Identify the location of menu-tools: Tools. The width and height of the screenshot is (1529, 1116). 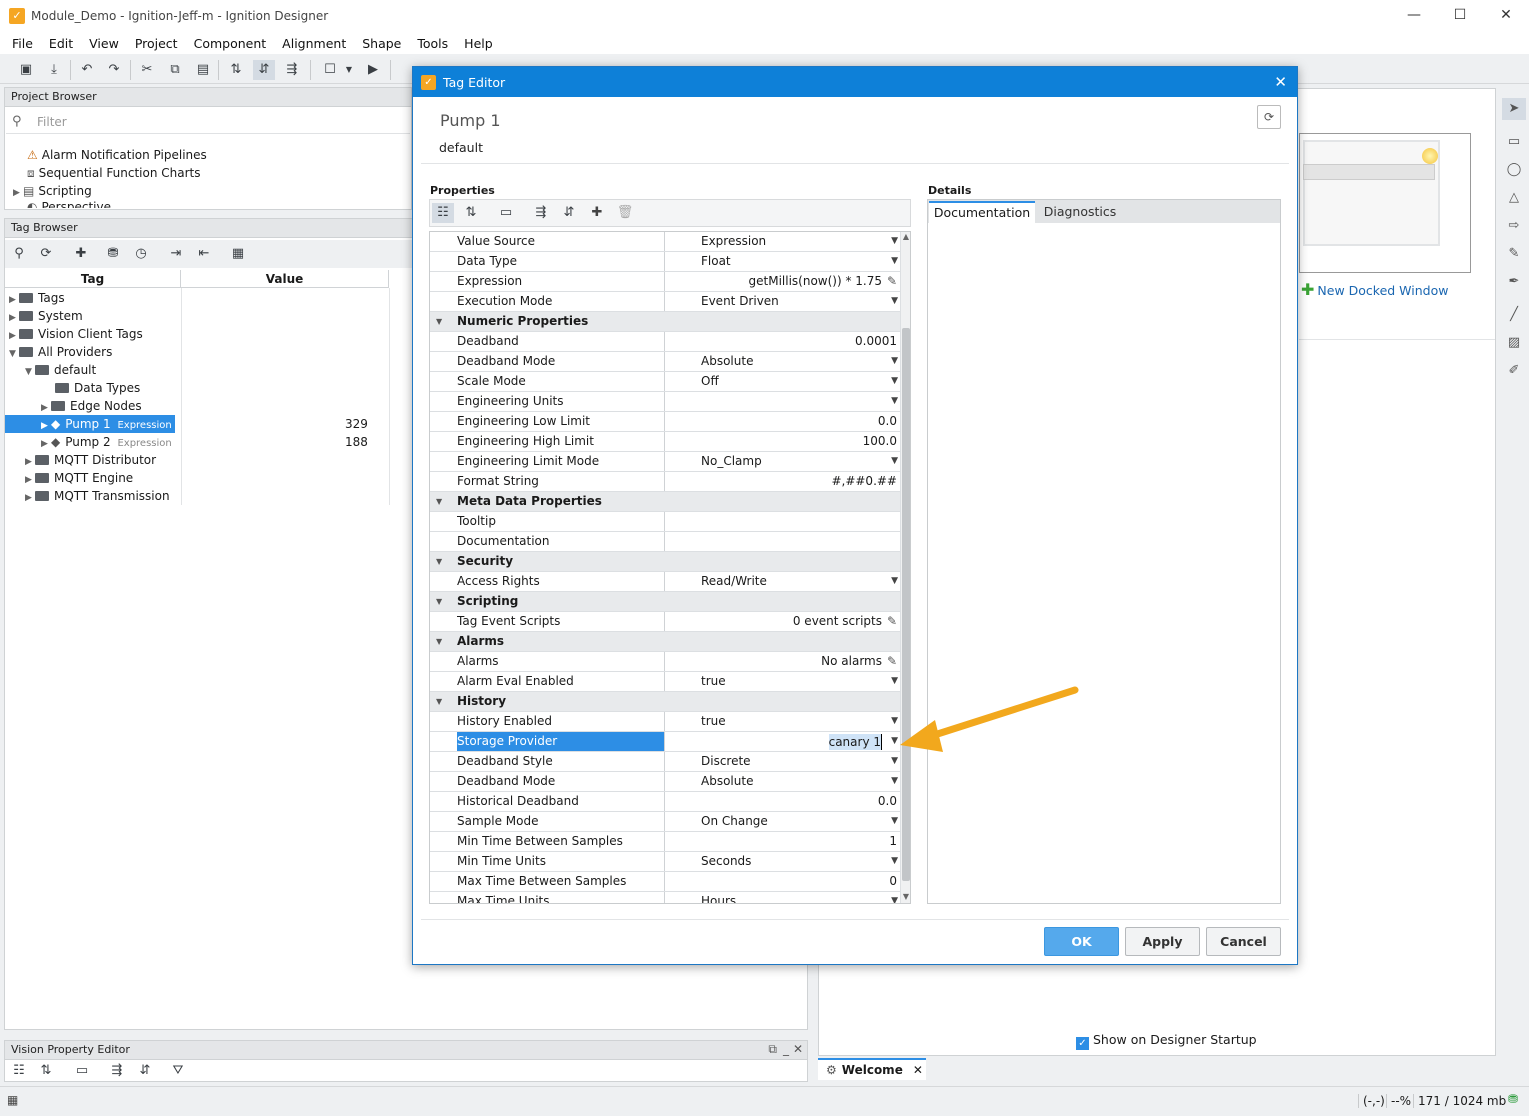
(432, 43).